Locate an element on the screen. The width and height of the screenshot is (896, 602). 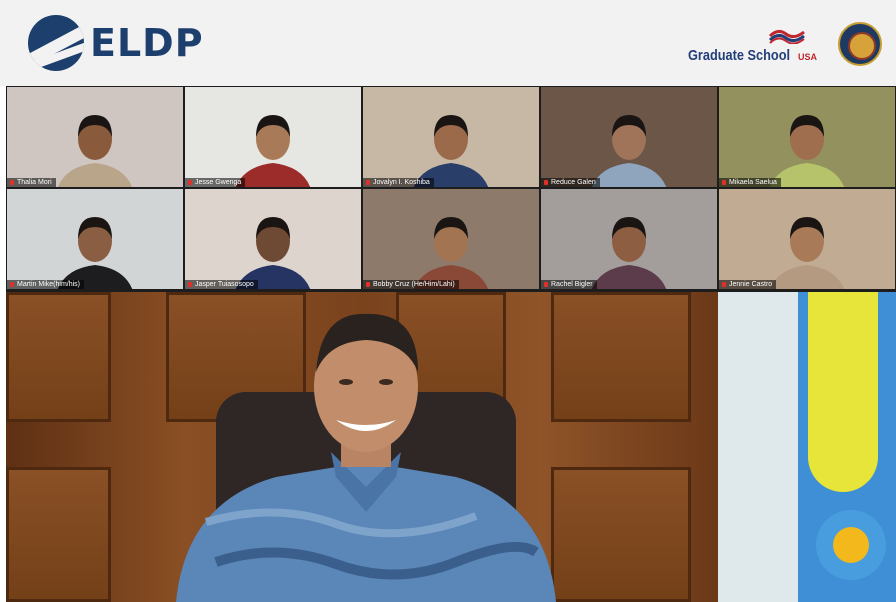
participant-name-label: Martin Mike(him/his) is located at coordinates (46, 284).